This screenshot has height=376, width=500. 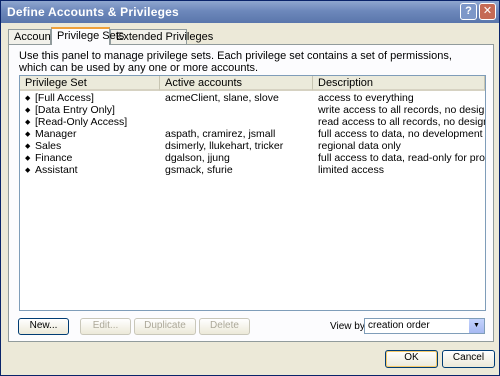 I want to click on delete-button: Delete, so click(x=224, y=326).